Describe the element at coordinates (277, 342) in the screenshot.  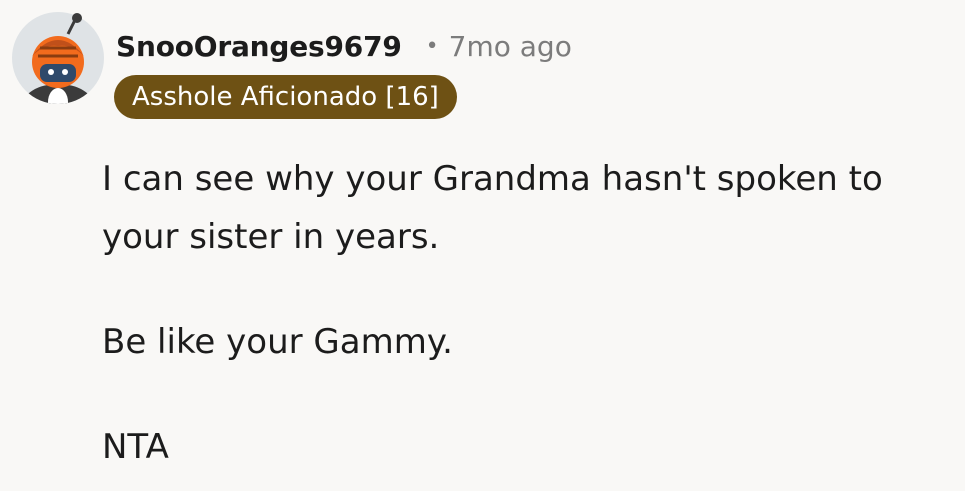
I see `comment-paragraph: Be like your Gammy.` at that location.